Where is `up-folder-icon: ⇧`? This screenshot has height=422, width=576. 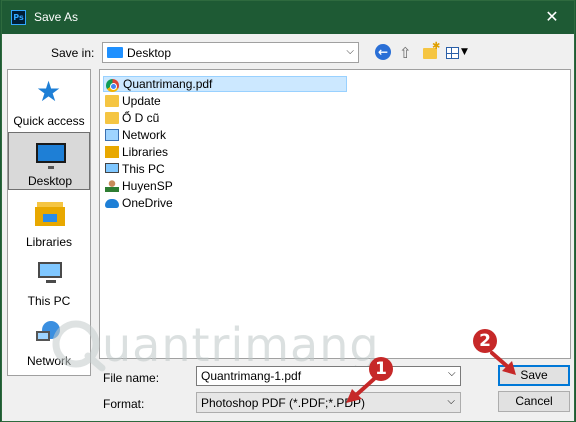 up-folder-icon: ⇧ is located at coordinates (405, 53).